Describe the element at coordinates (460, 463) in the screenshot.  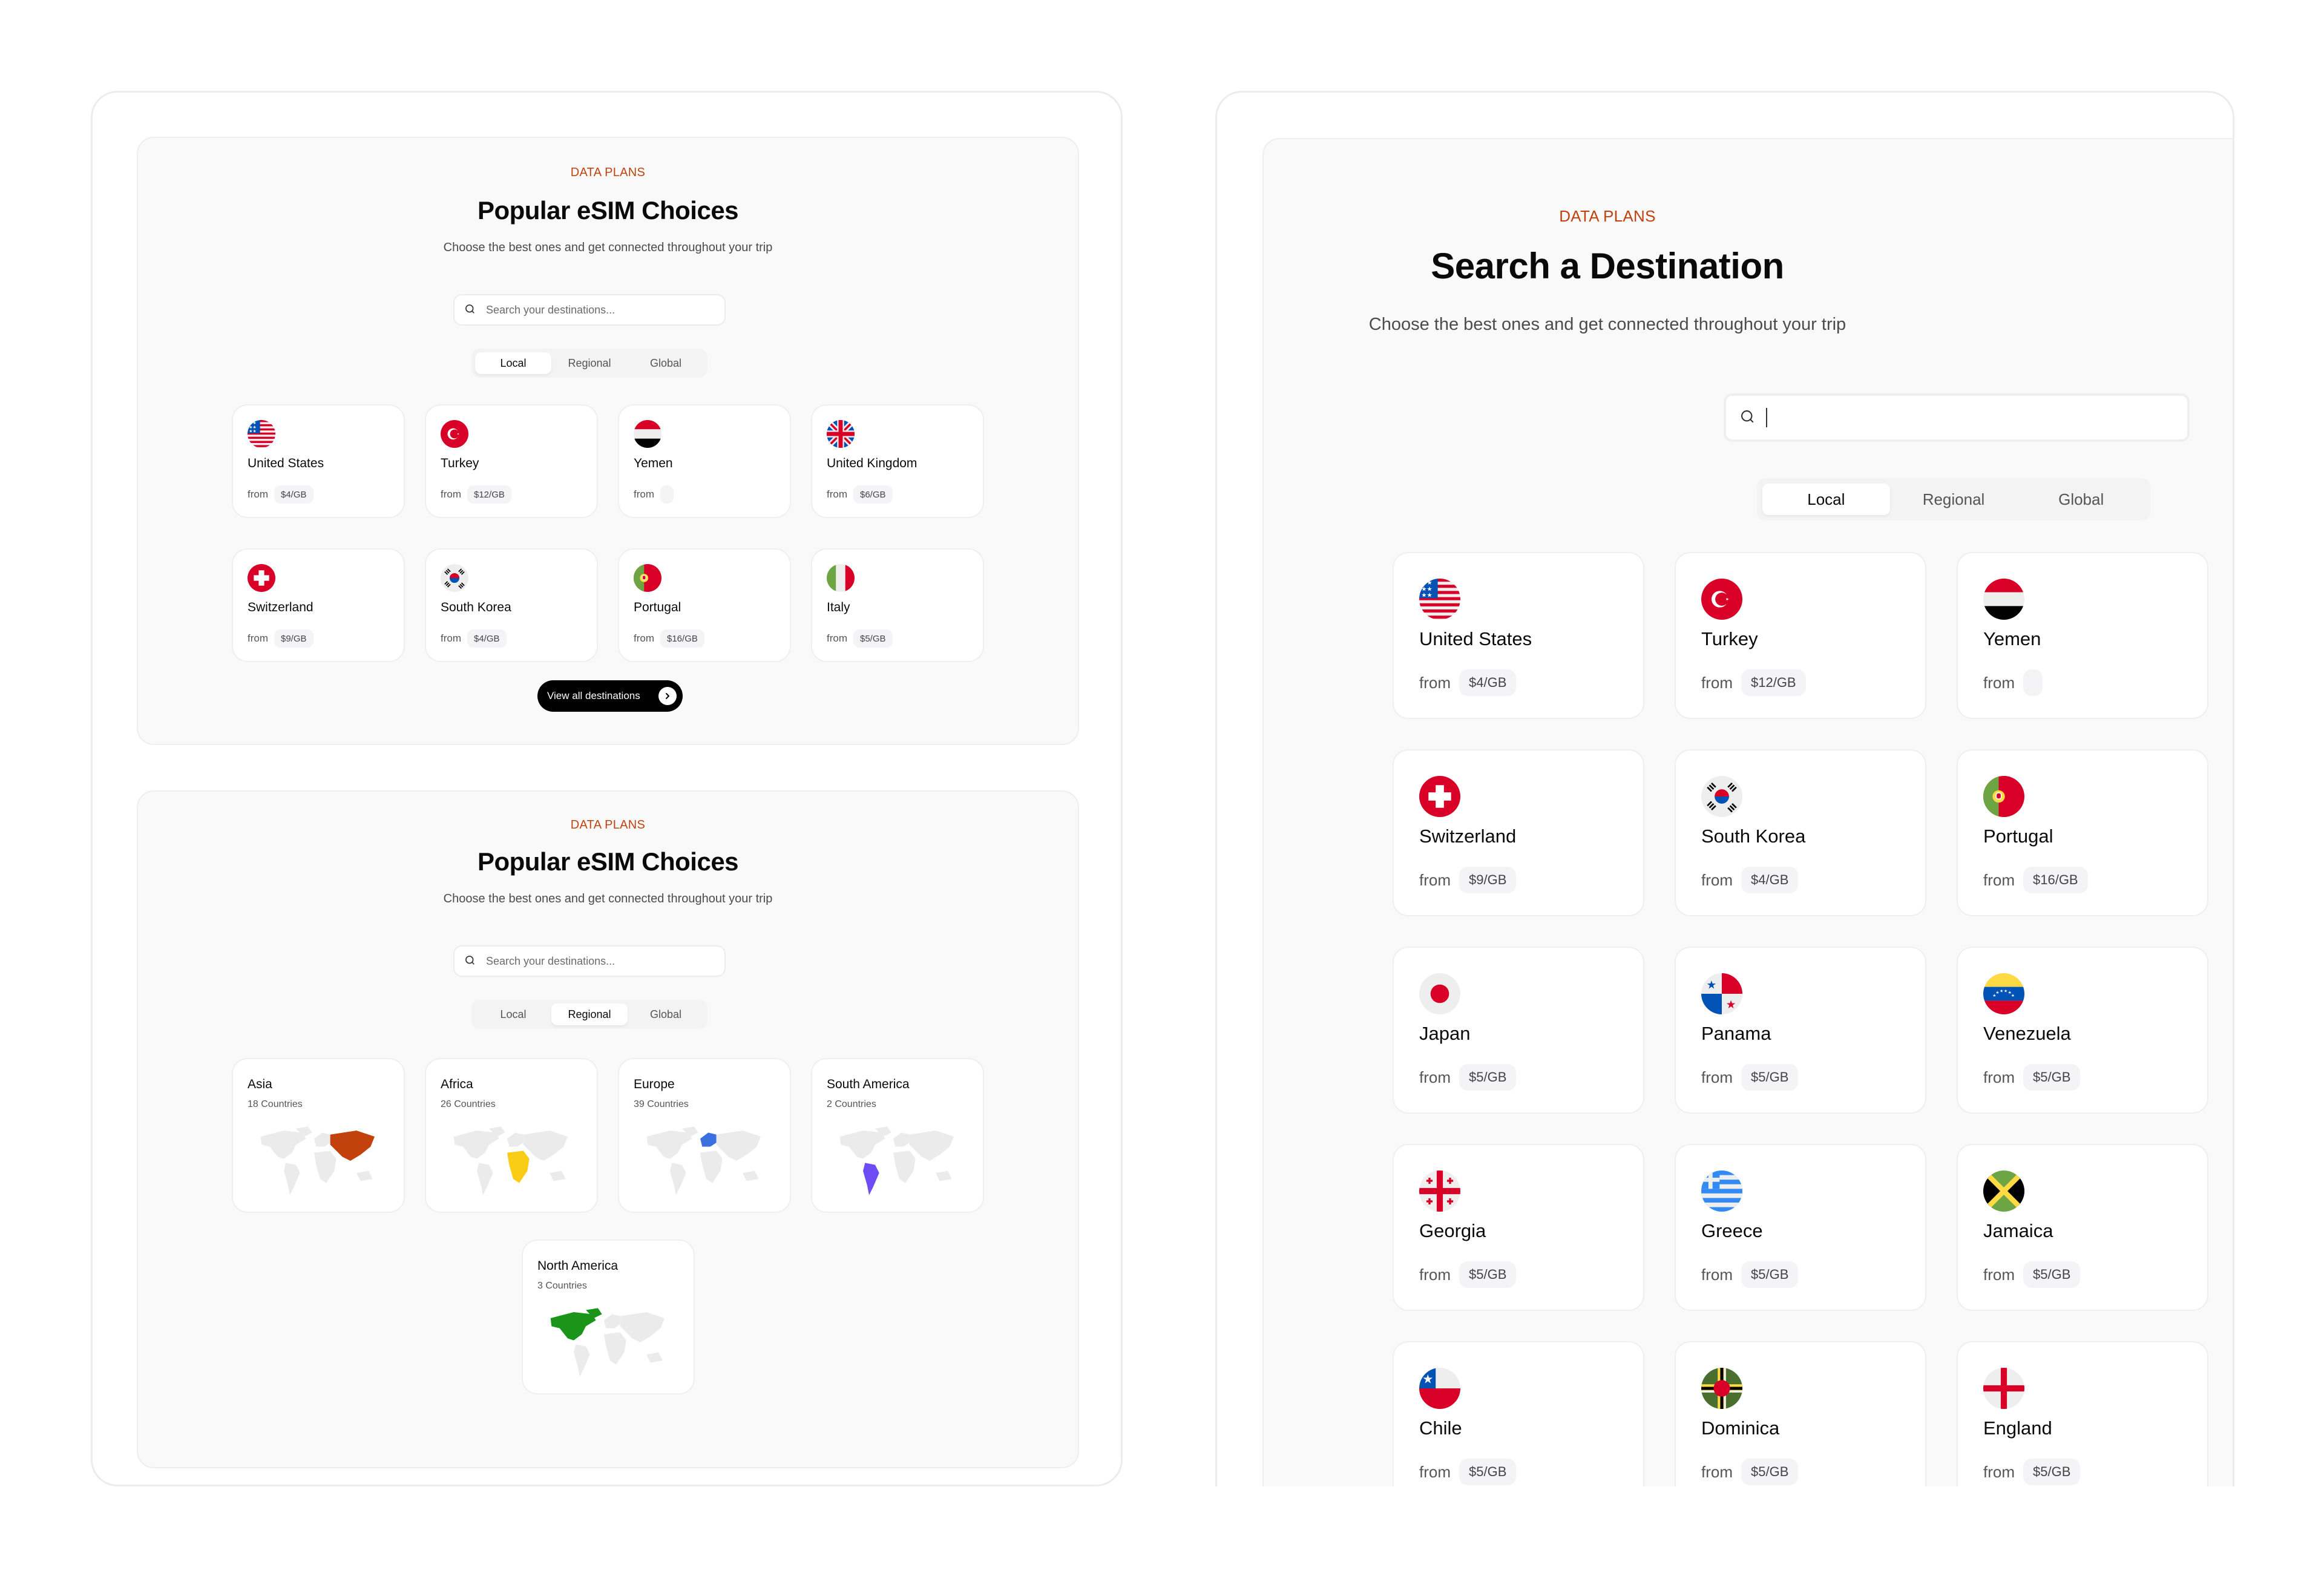
I see `country-name: Turkey` at that location.